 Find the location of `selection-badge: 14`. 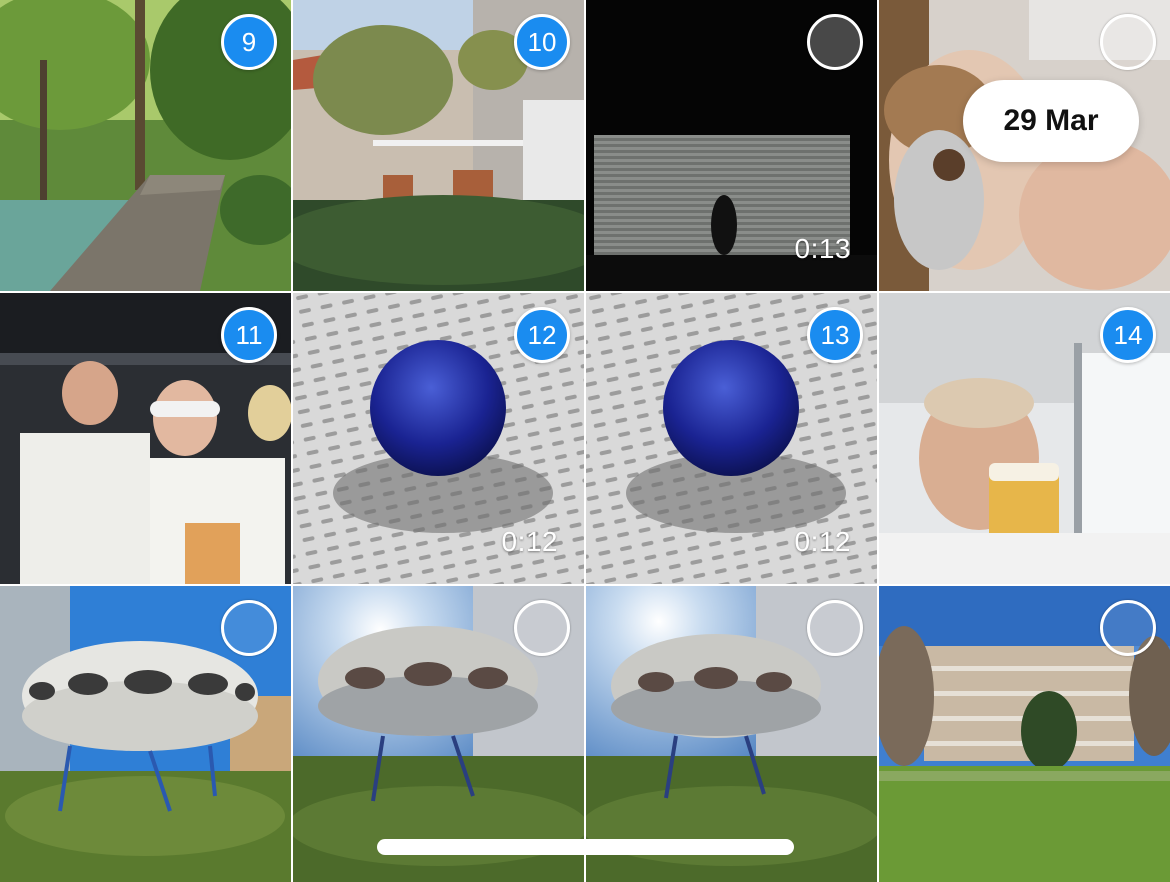

selection-badge: 14 is located at coordinates (1128, 335).